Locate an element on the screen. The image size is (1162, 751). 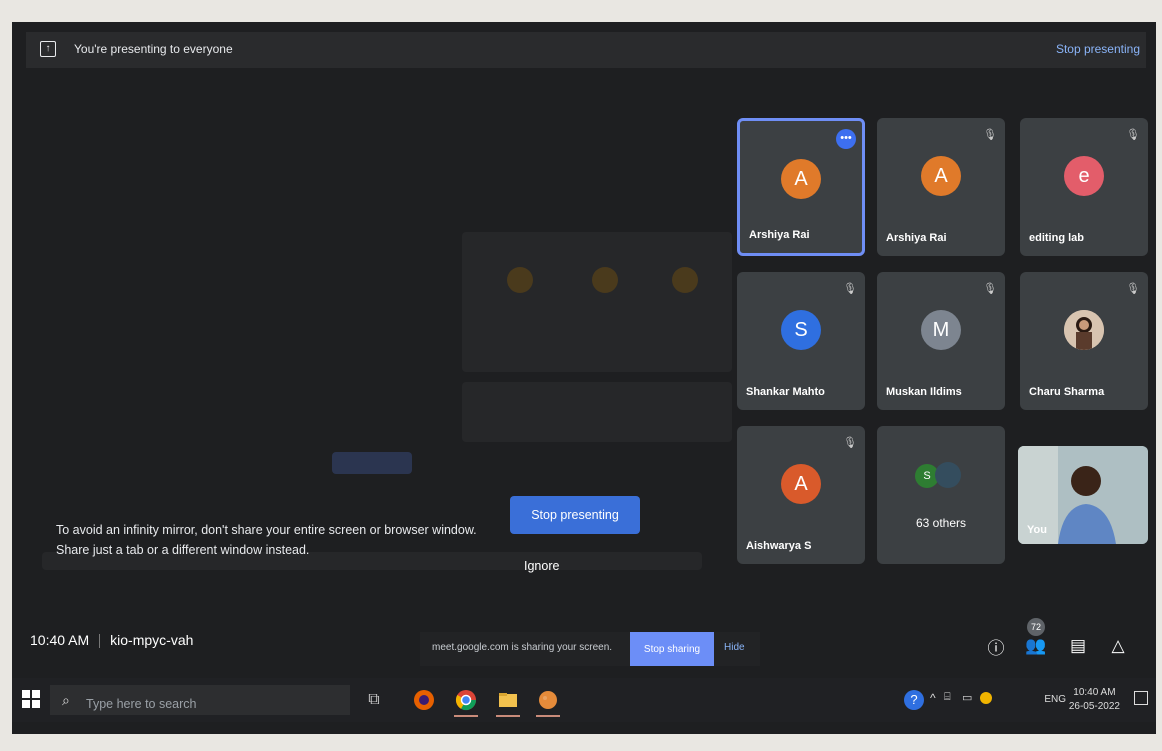
chat-icon: ▤ is located at coordinates (1078, 646).